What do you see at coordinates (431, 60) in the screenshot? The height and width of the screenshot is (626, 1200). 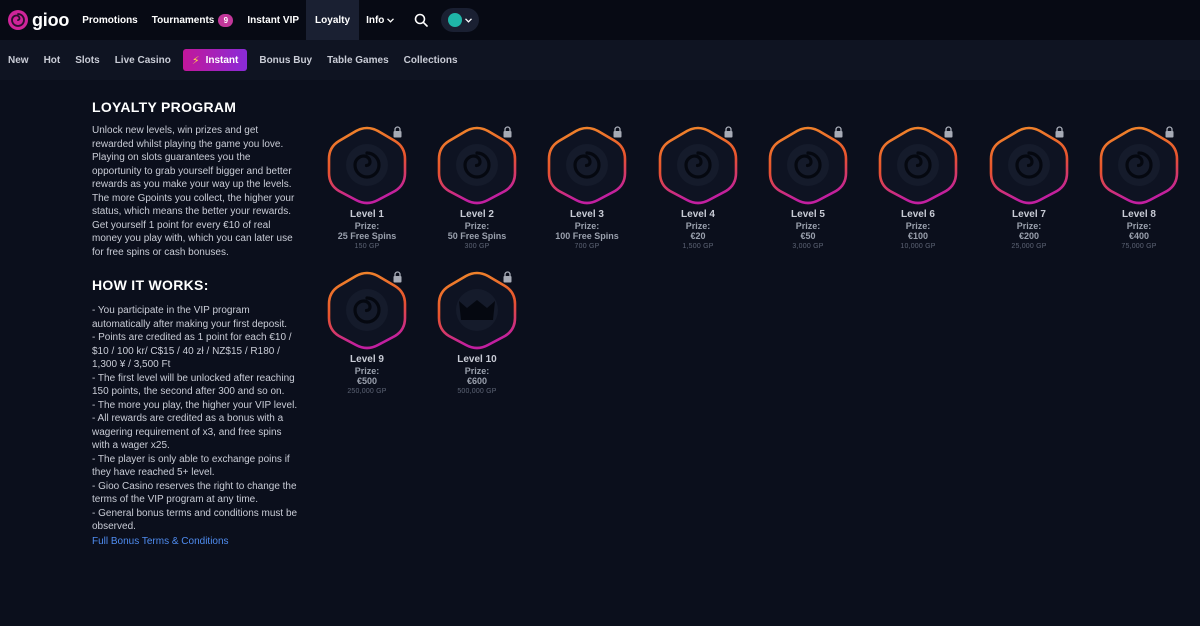 I see `category-collections: Collections` at bounding box center [431, 60].